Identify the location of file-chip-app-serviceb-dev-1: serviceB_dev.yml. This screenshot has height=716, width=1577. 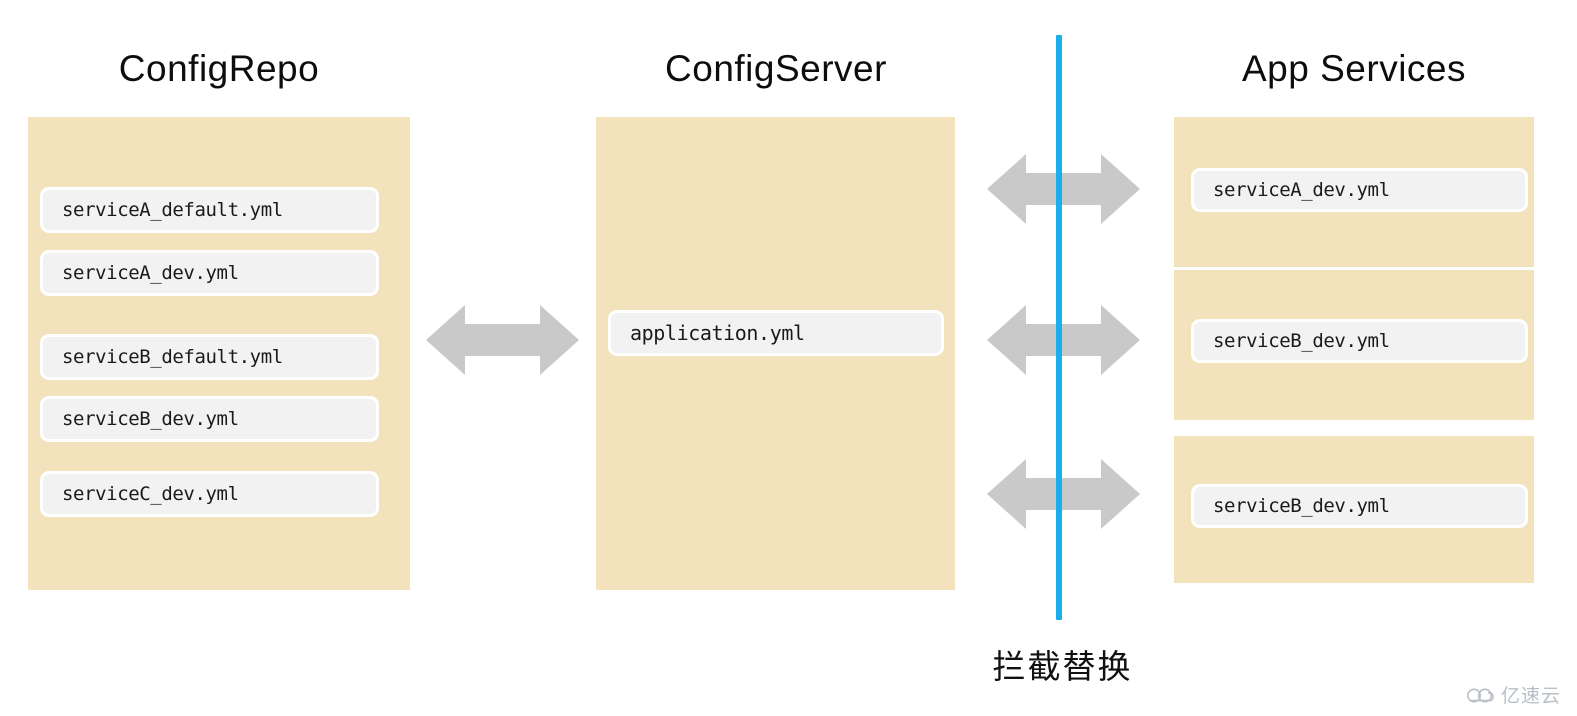
(1359, 341).